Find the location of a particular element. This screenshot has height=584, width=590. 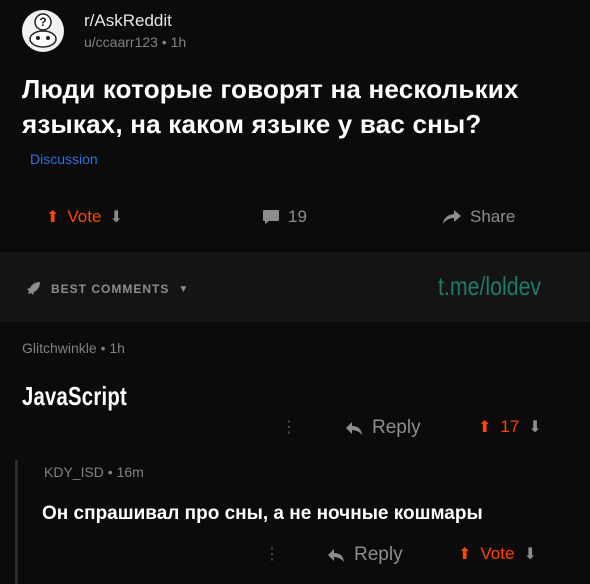

share-button: Share is located at coordinates (478, 217).